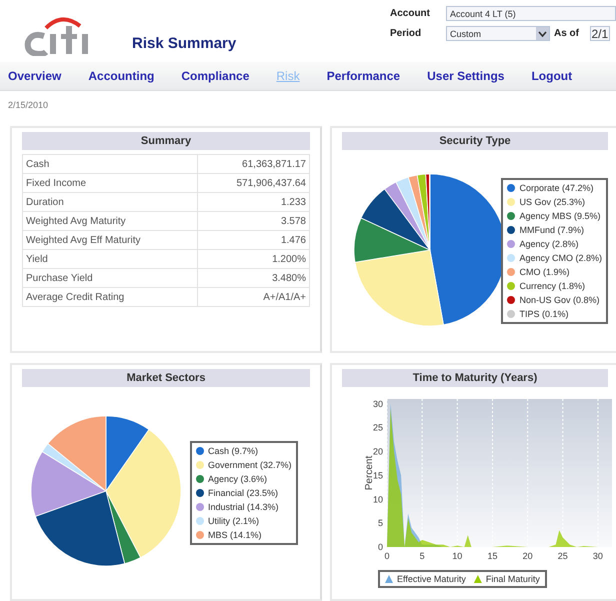  I want to click on legend-label: Corporate (47.2%), so click(556, 188).